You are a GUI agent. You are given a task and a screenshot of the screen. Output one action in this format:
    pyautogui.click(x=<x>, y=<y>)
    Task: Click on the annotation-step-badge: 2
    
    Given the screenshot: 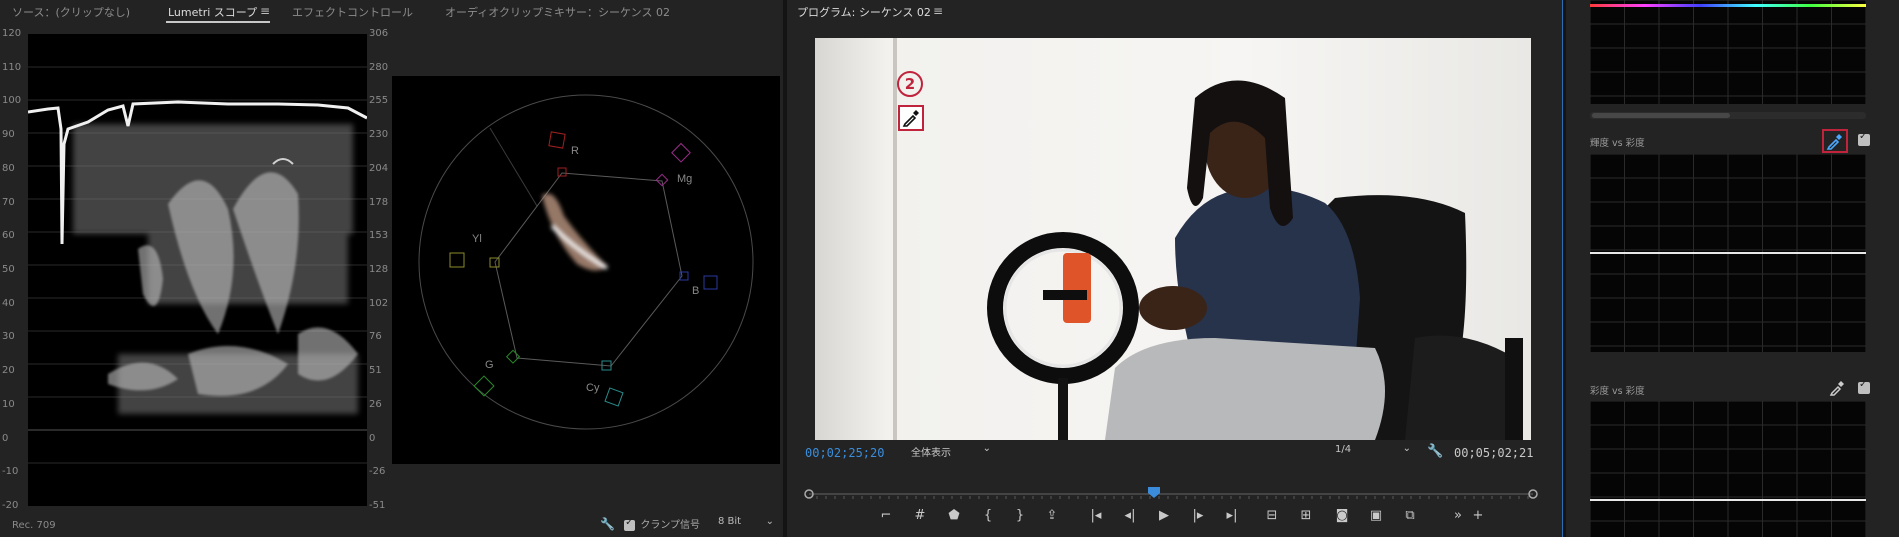 What is the action you would take?
    pyautogui.click(x=910, y=84)
    